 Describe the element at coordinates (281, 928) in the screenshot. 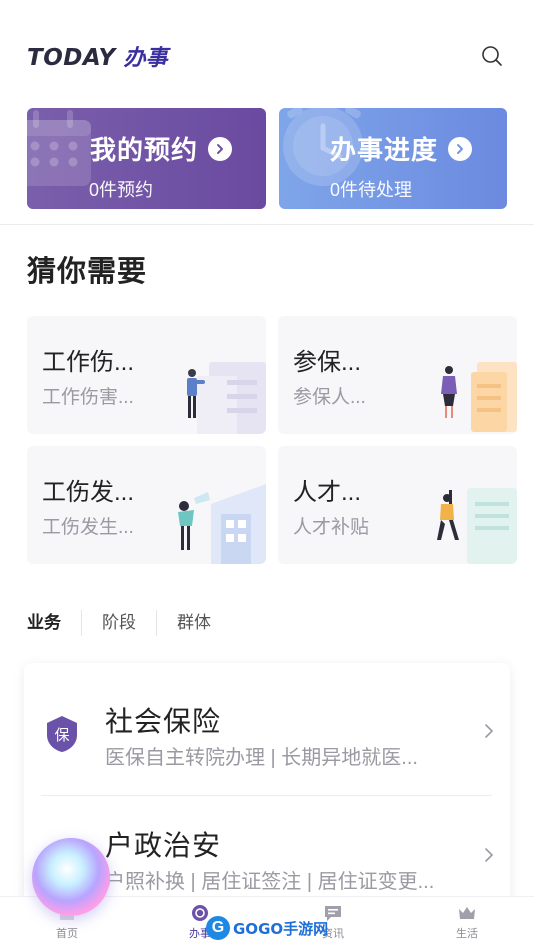

I see `watermark-text: GOGO手游网` at that location.